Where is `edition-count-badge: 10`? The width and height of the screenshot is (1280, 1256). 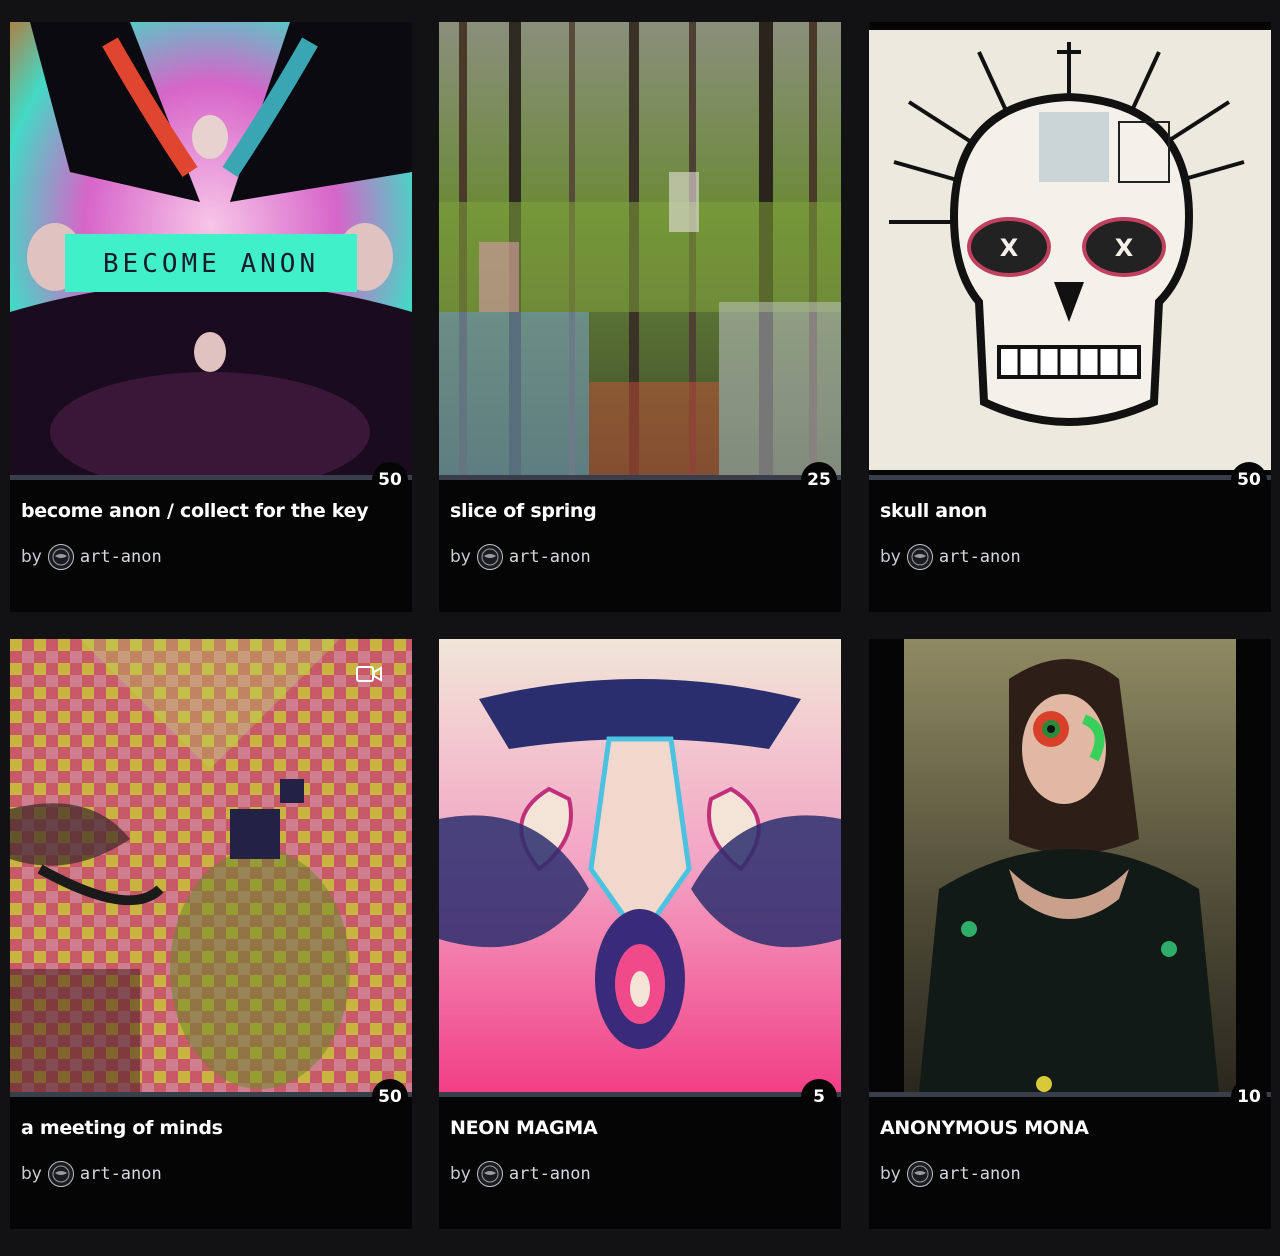
edition-count-badge: 10 is located at coordinates (1249, 1097).